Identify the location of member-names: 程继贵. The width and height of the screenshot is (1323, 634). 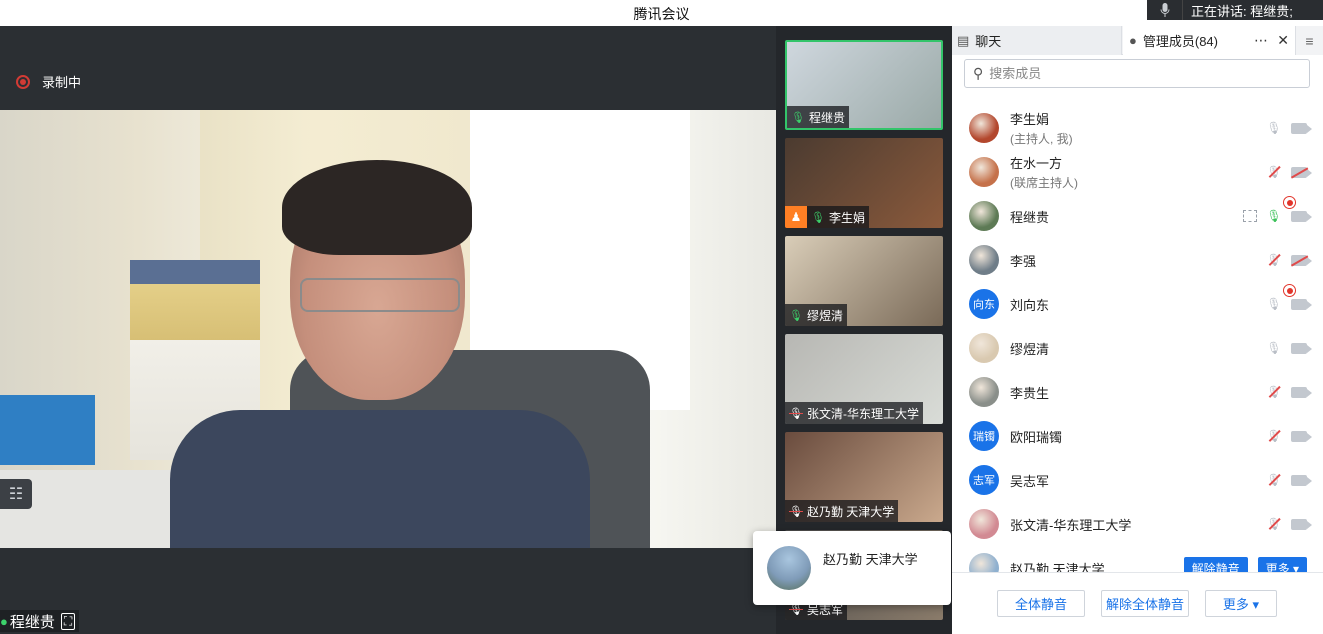
(1029, 216).